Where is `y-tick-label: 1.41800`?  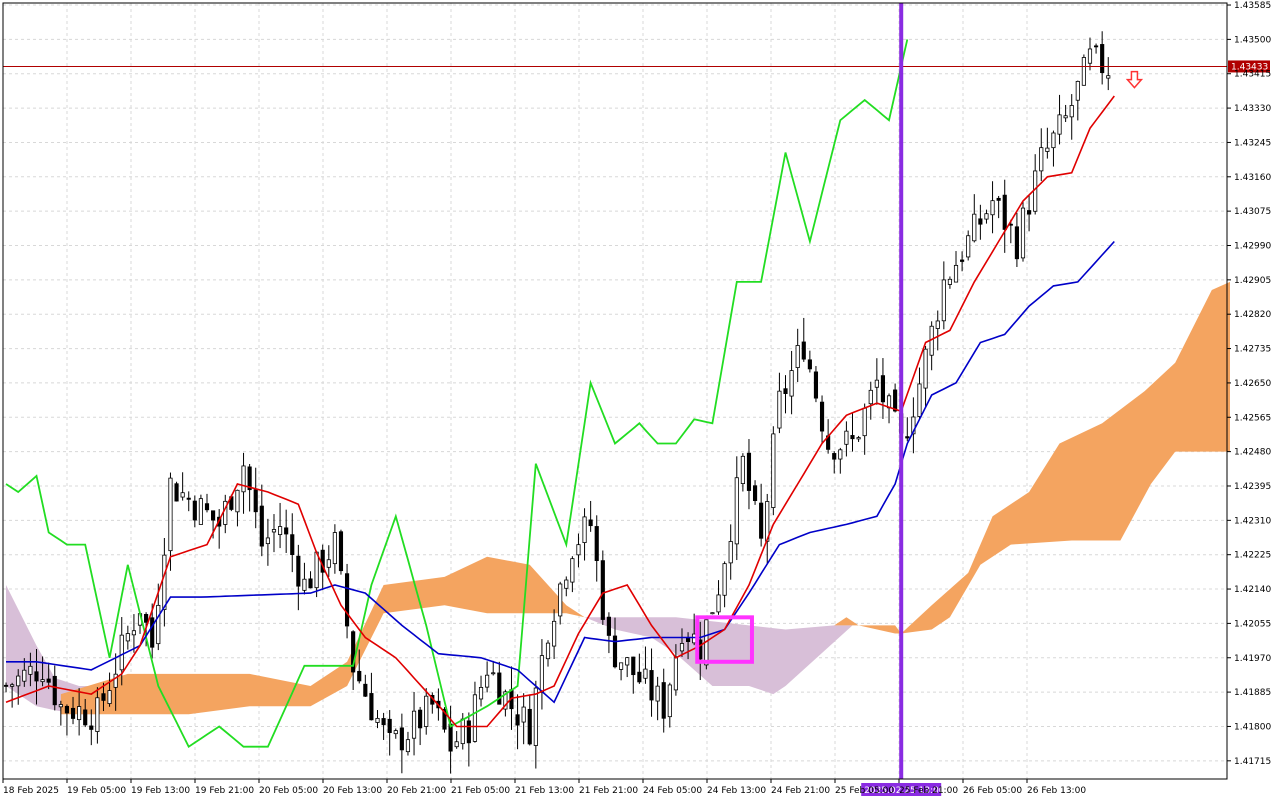 y-tick-label: 1.41800 is located at coordinates (1252, 727).